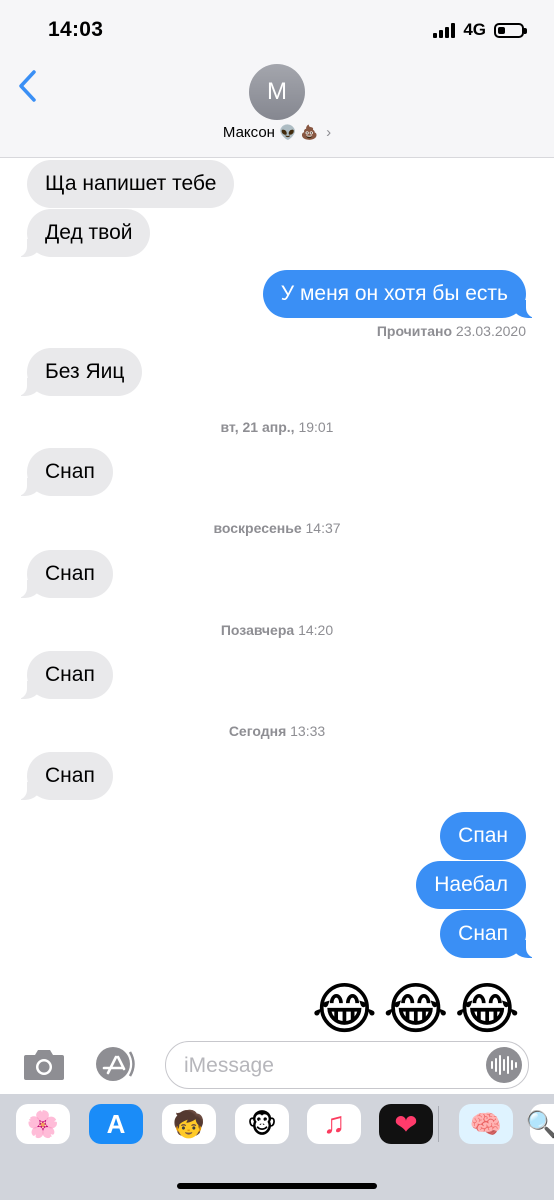 The image size is (554, 1200). What do you see at coordinates (76, 29) in the screenshot?
I see `status-time: 14:03` at bounding box center [76, 29].